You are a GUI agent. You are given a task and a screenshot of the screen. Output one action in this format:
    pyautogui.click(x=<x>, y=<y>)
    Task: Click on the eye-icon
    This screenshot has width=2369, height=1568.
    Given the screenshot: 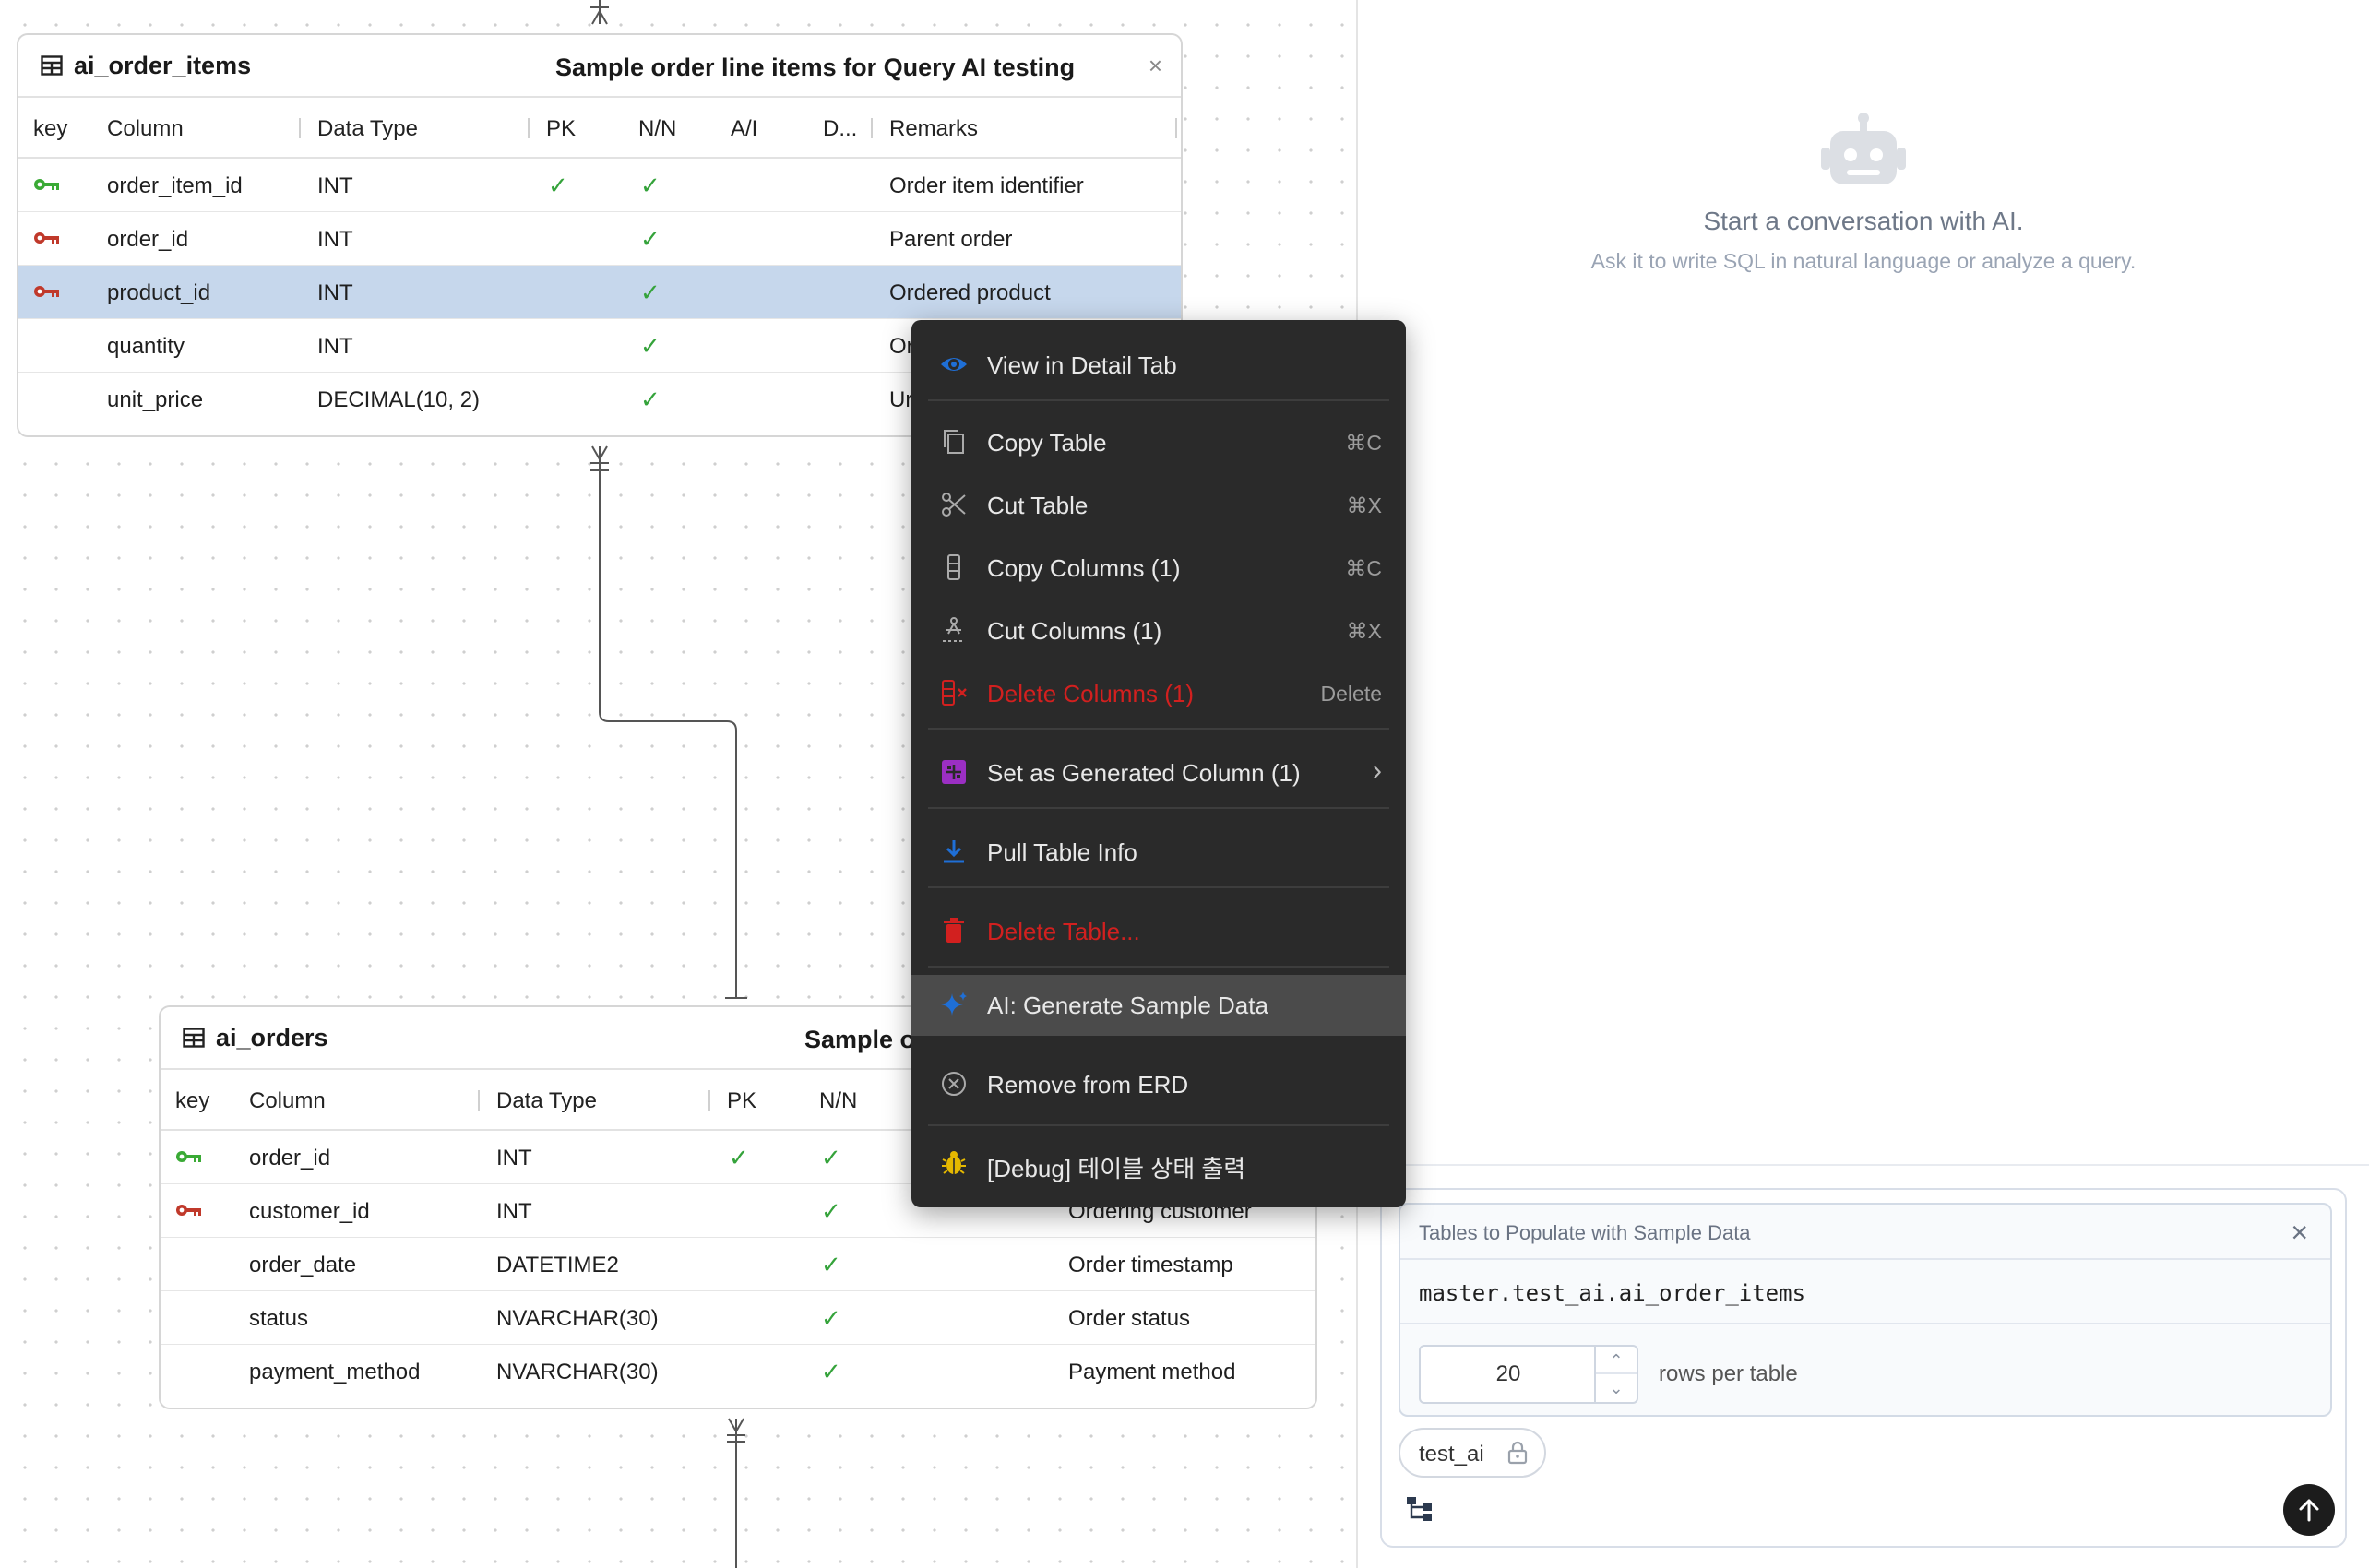 What is the action you would take?
    pyautogui.click(x=954, y=364)
    